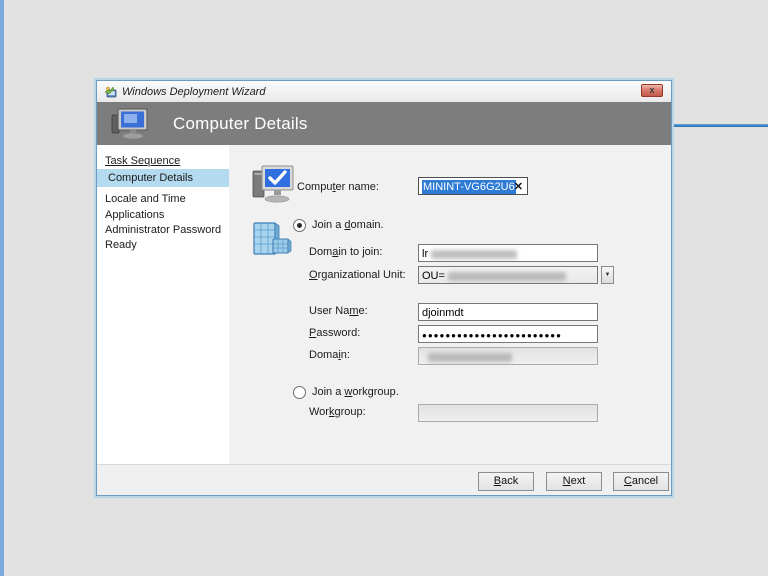 The height and width of the screenshot is (576, 768). I want to click on computer-name-label: Computer name:, so click(338, 187).